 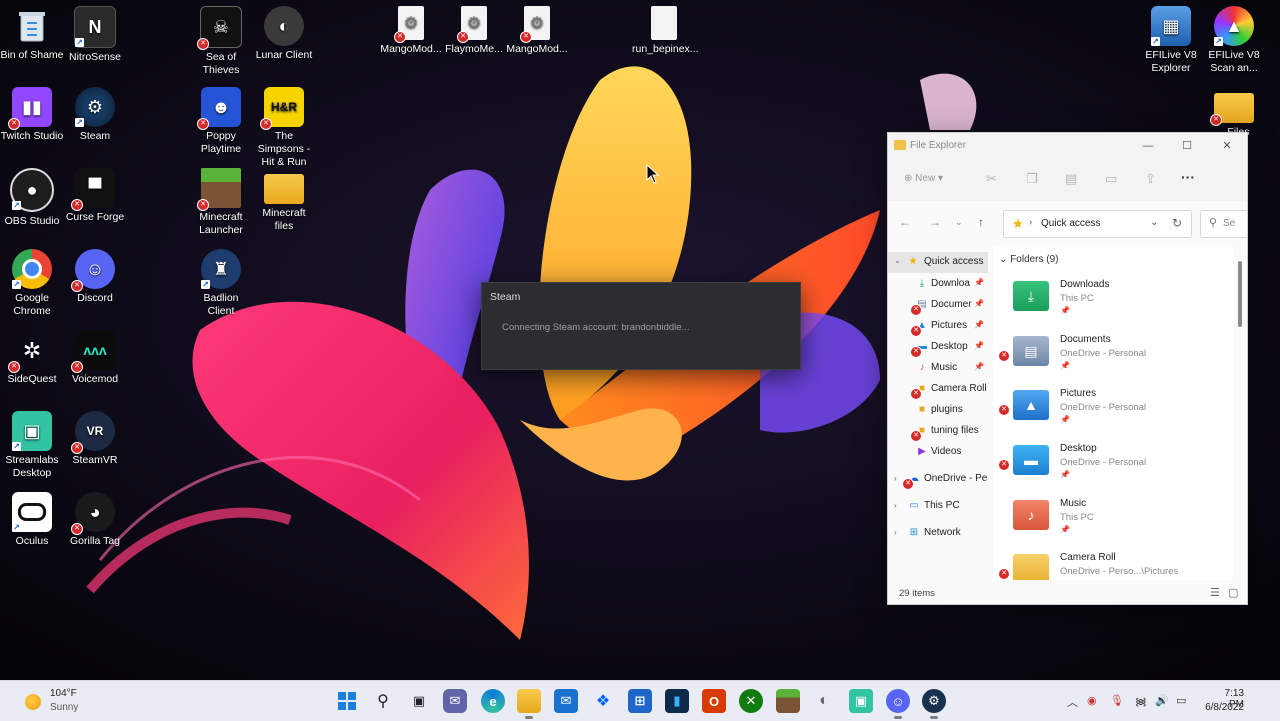 What do you see at coordinates (95, 277) in the screenshot?
I see `desktop-icon-discord: ☺ ✕ Discord` at bounding box center [95, 277].